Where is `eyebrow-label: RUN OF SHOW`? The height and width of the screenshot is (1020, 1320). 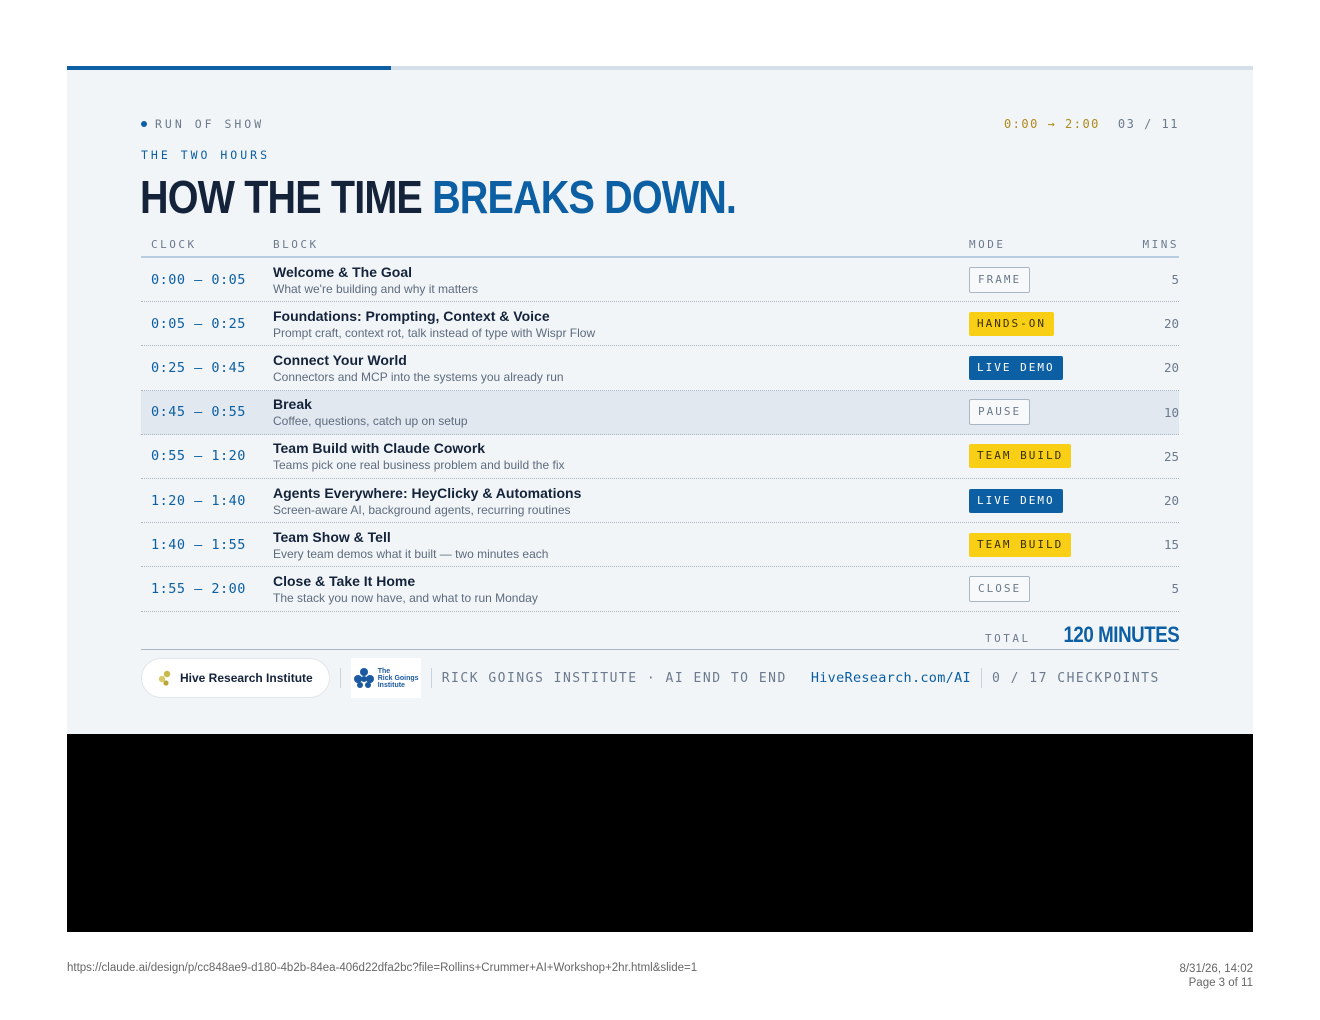
eyebrow-label: RUN OF SHOW is located at coordinates (210, 124).